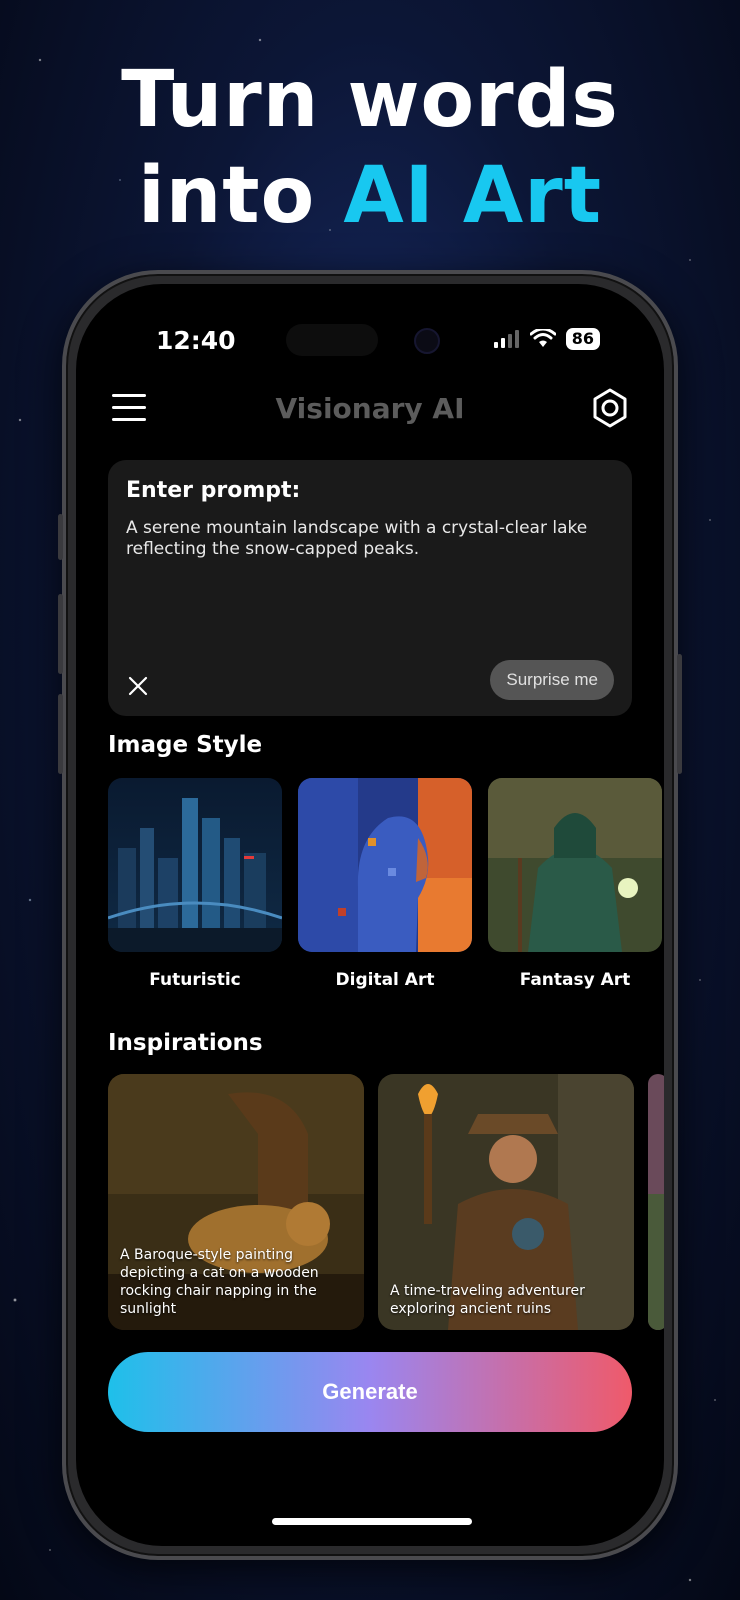 This screenshot has height=1600, width=740. What do you see at coordinates (196, 340) in the screenshot?
I see `status-time: 12:40` at bounding box center [196, 340].